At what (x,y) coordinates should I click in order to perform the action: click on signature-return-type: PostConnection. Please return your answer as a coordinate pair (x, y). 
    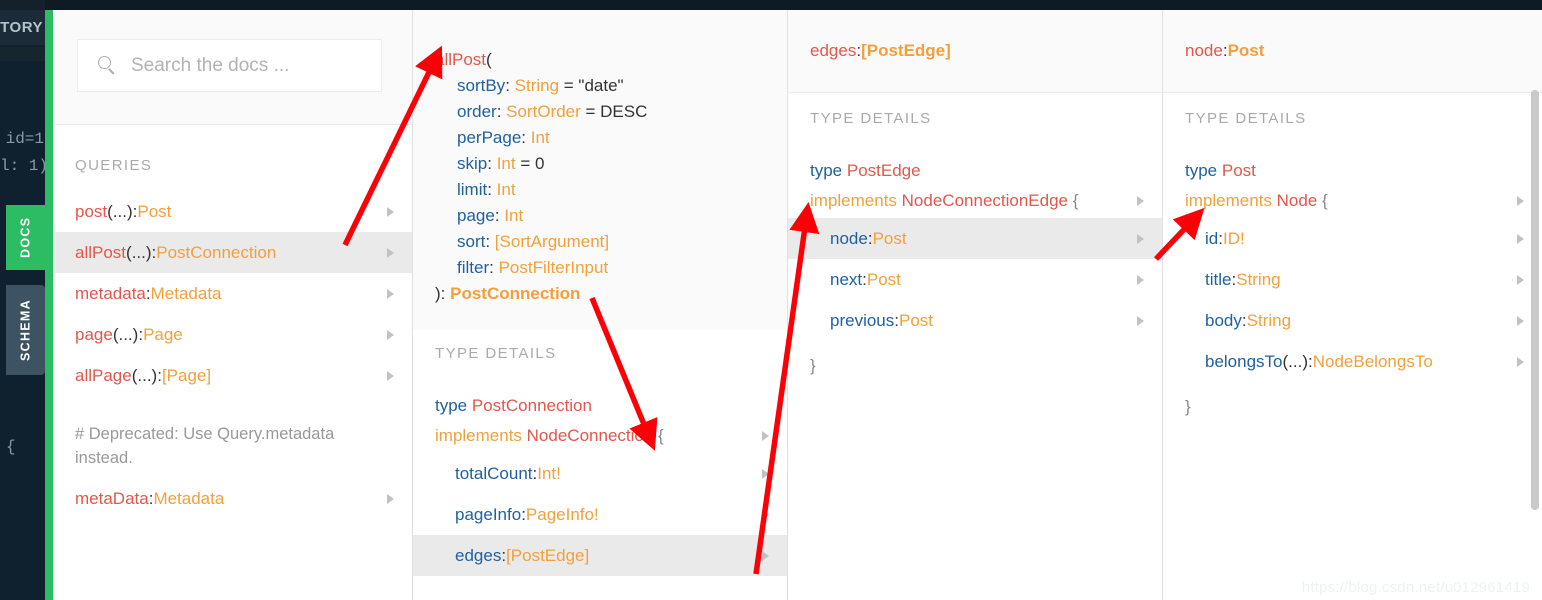
    Looking at the image, I should click on (515, 293).